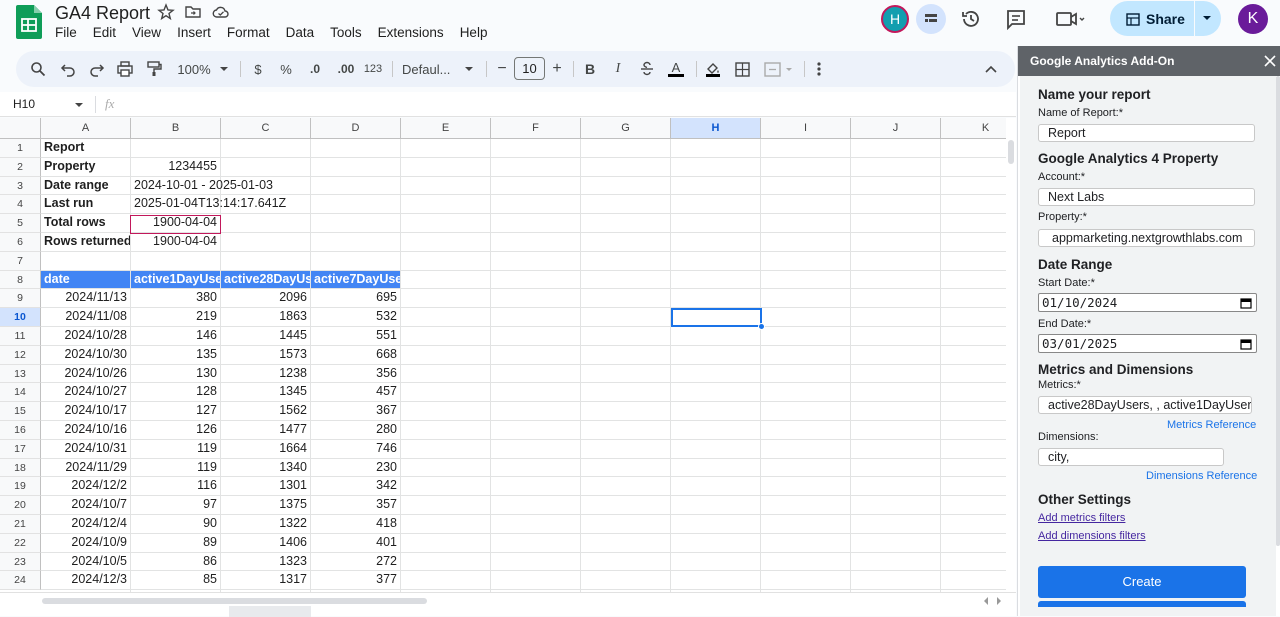  What do you see at coordinates (356, 128) in the screenshot?
I see `column-header-d: D` at bounding box center [356, 128].